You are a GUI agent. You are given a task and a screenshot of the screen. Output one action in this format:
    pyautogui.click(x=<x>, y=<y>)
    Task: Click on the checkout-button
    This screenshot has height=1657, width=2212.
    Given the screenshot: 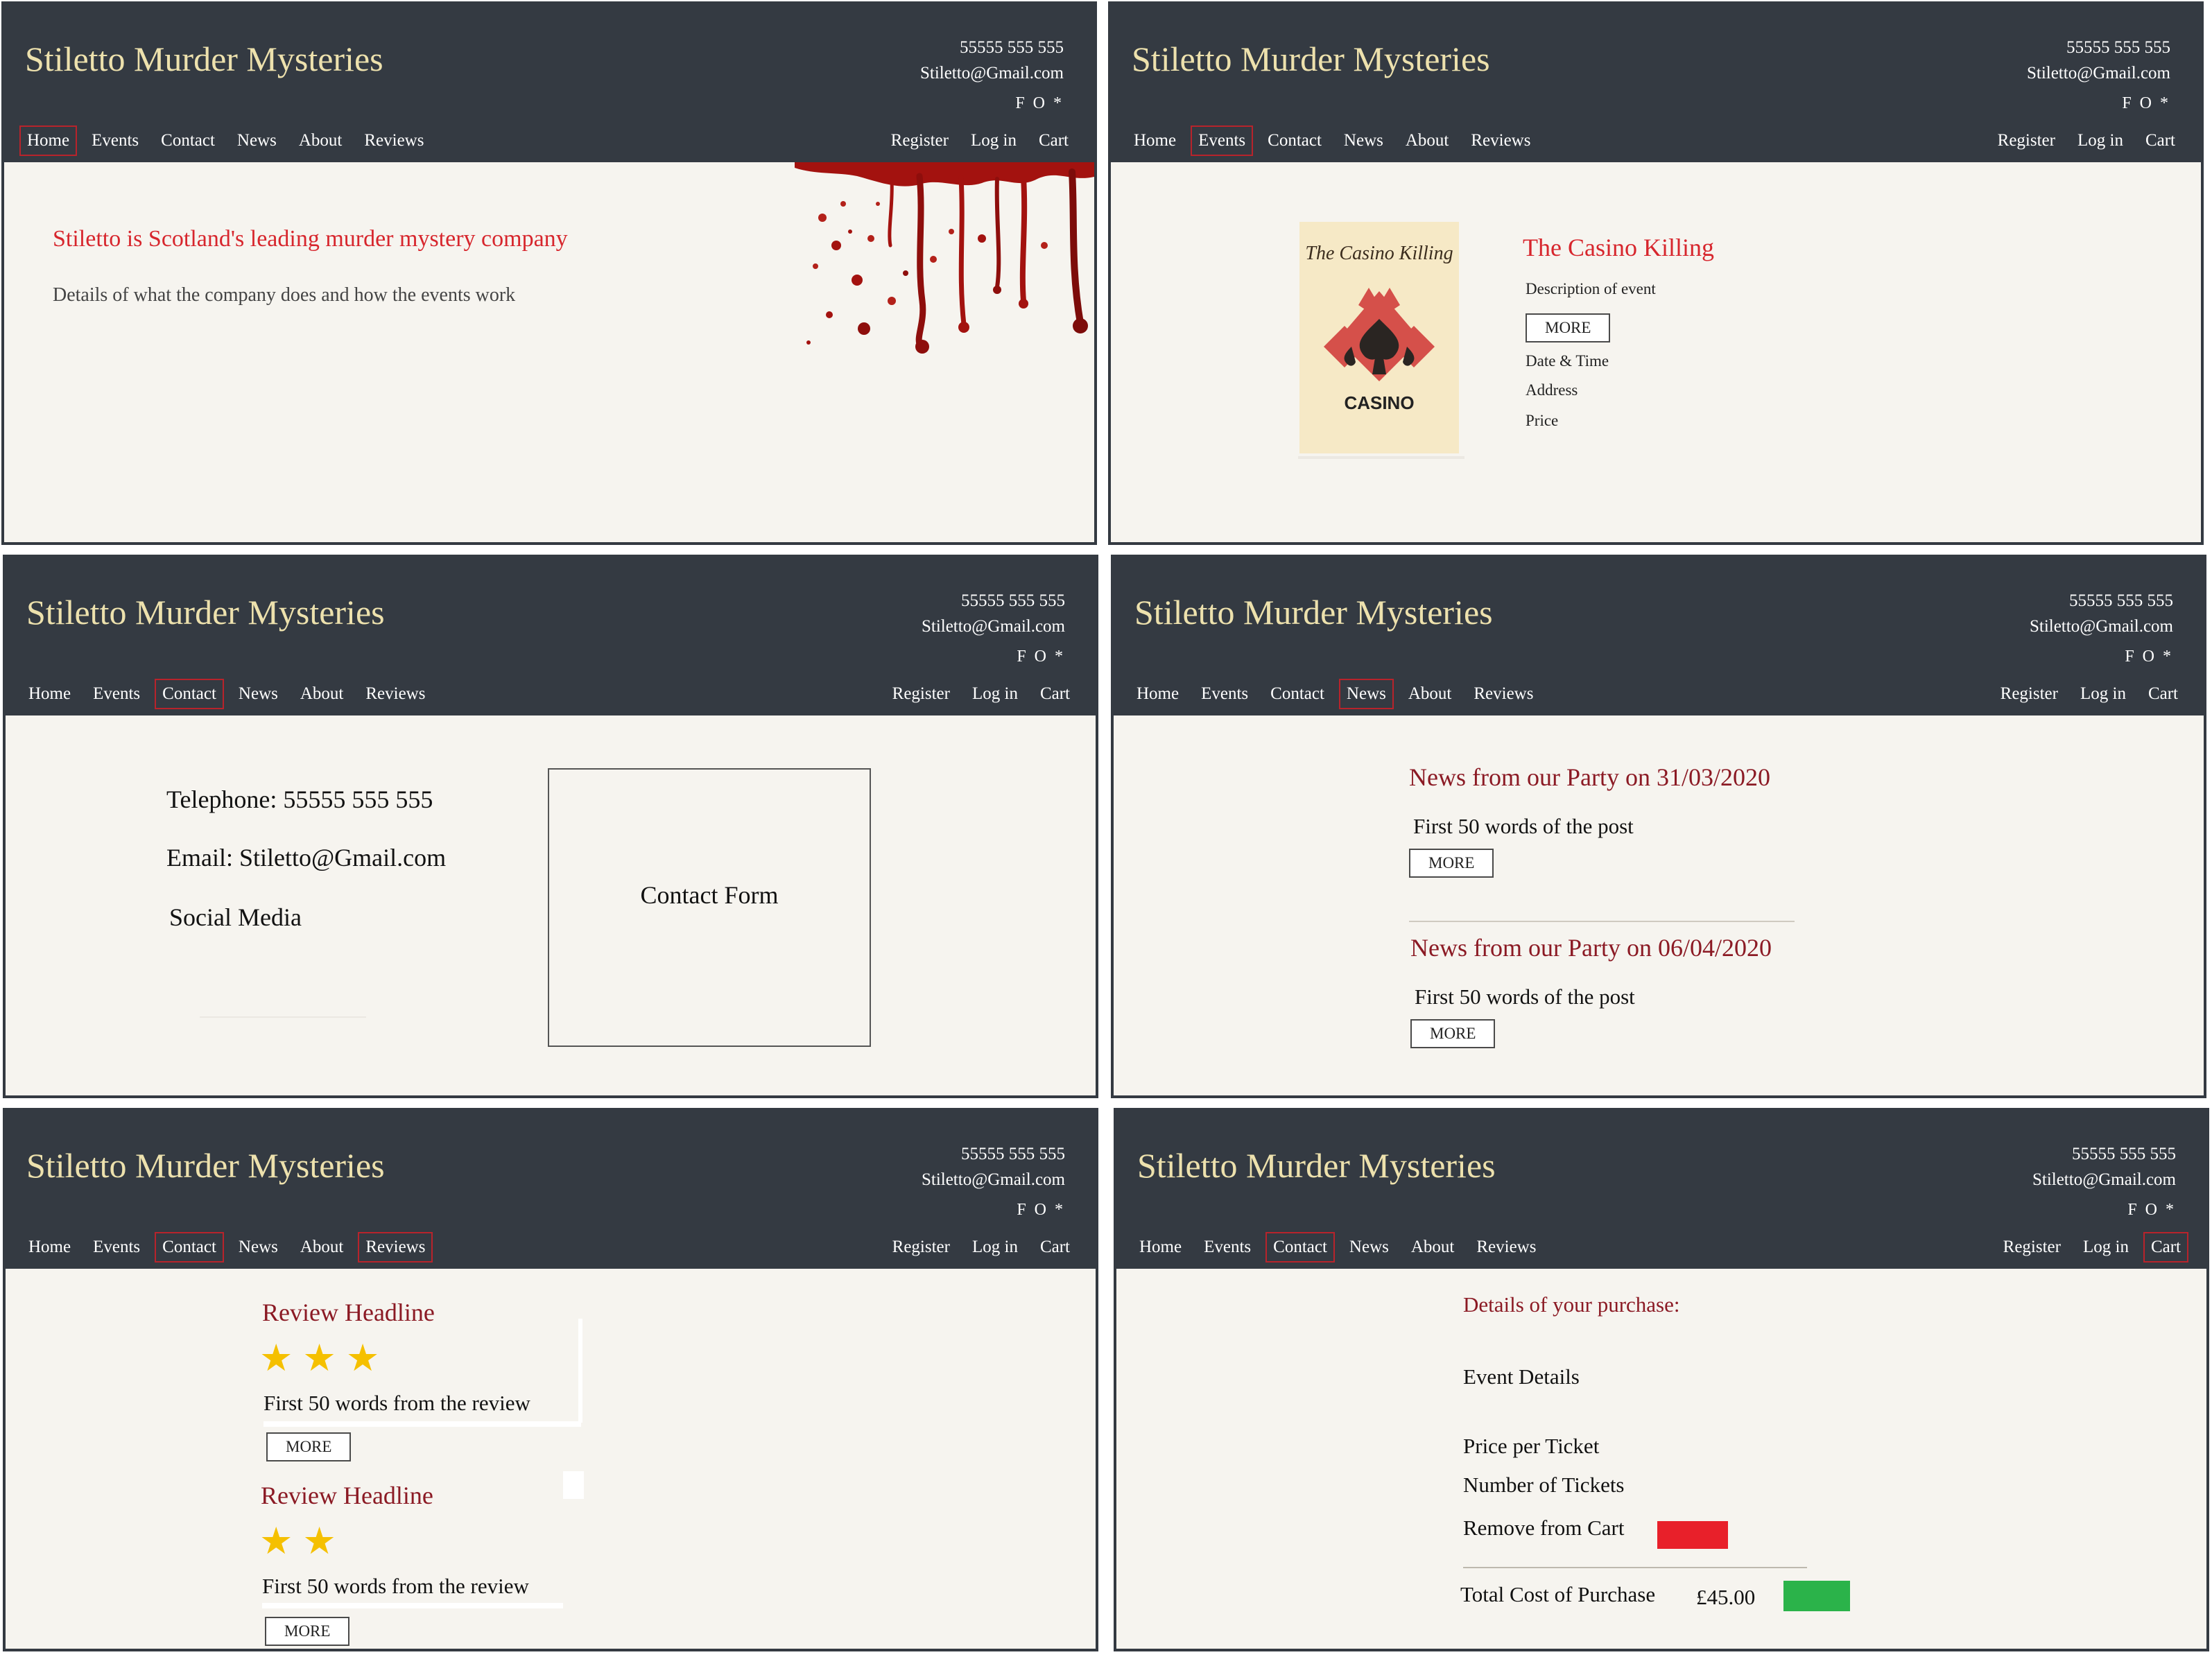 What is the action you would take?
    pyautogui.click(x=1817, y=1596)
    